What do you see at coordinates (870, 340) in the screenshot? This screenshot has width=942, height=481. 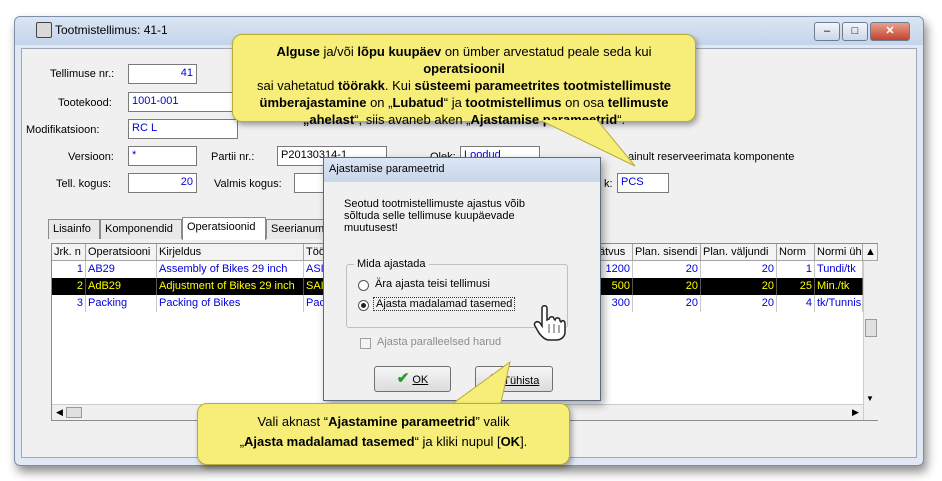 I see `vertical-scrollbar: ▼` at bounding box center [870, 340].